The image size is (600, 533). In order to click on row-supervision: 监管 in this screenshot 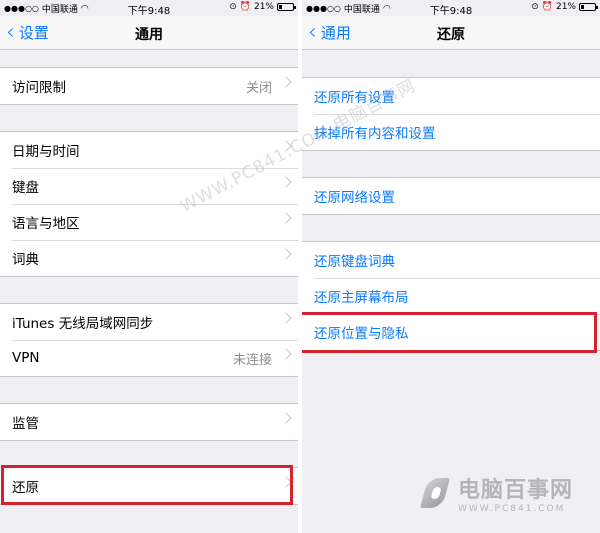, I will do `click(149, 422)`.